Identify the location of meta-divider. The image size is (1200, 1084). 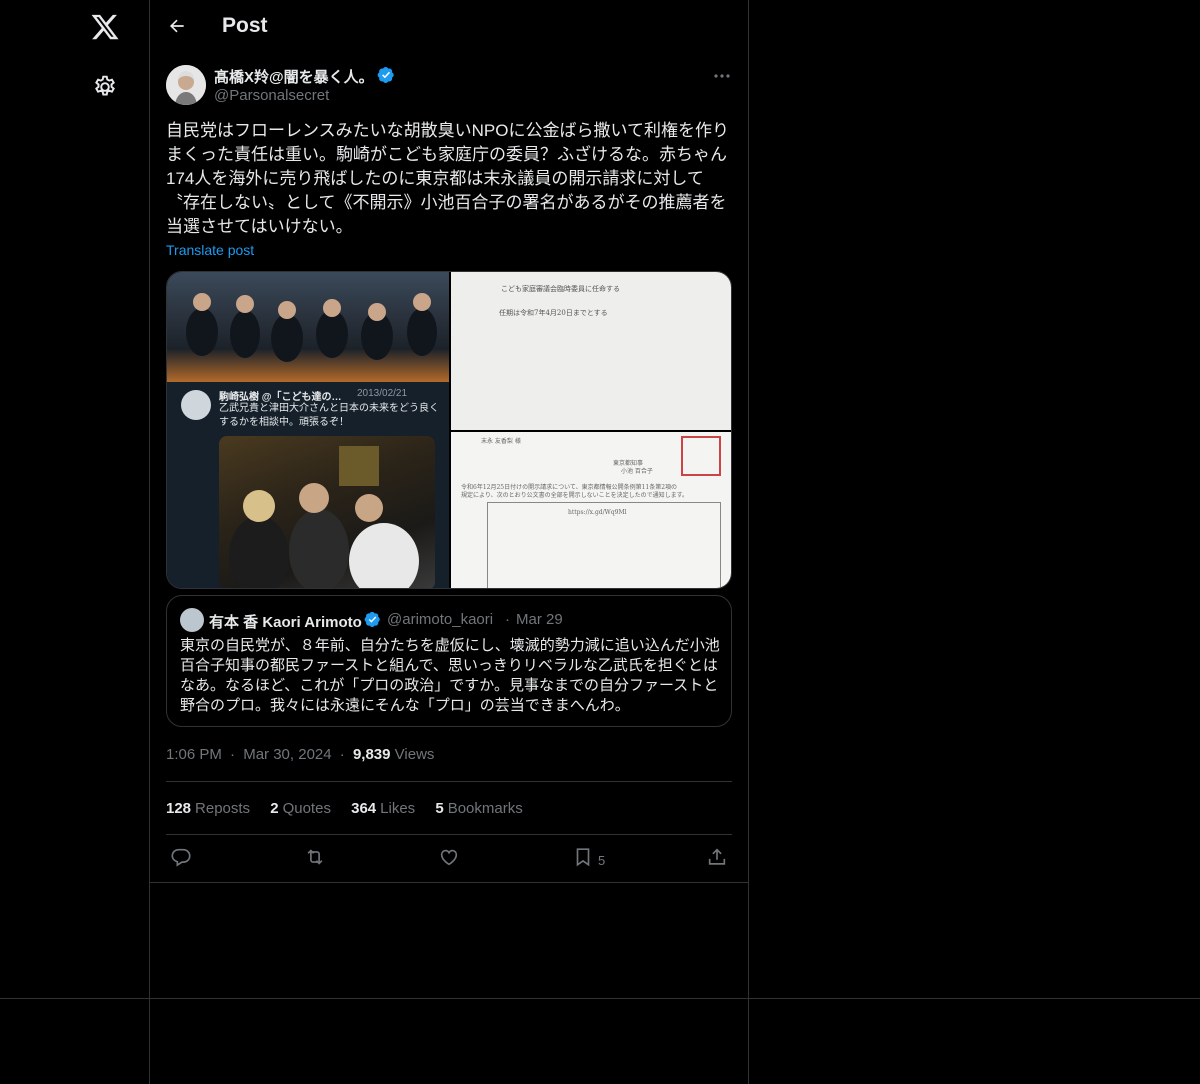
(449, 781).